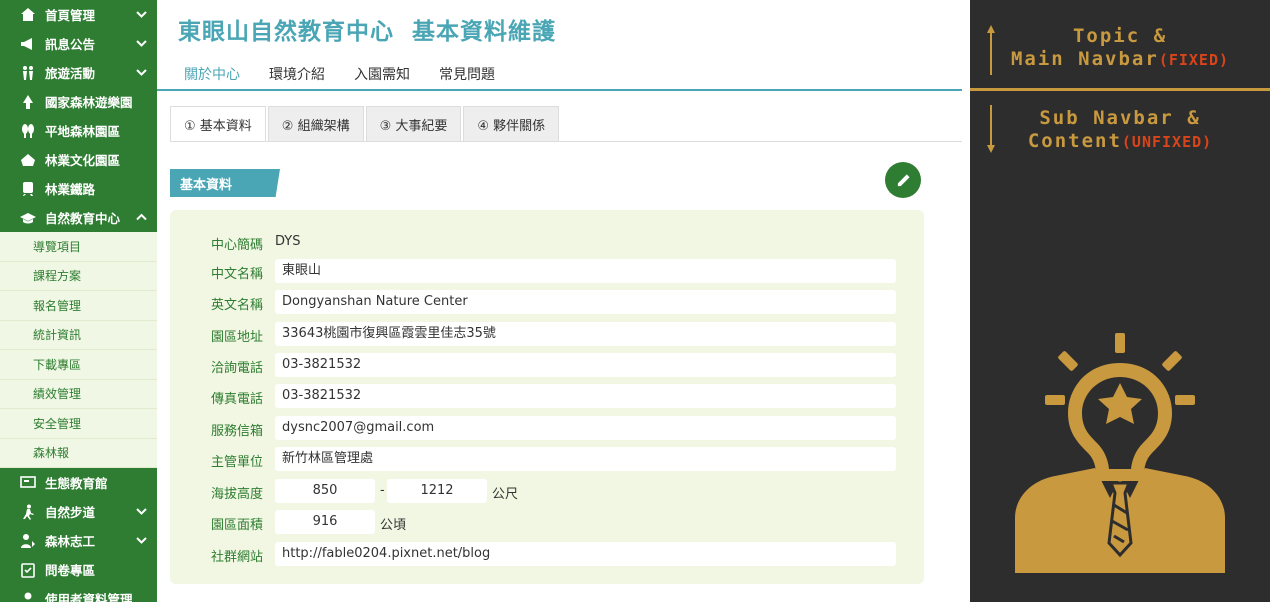 This screenshot has height=602, width=1270. I want to click on sidebar-submenu: 導覽項目 課程方案 報名管理 統計資訊 下載專區 績效管理 安全管理 森林報, so click(78, 350).